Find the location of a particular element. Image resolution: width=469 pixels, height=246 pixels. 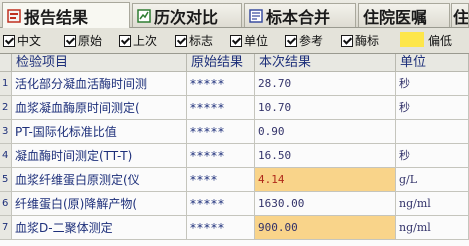

option-label: 单位 is located at coordinates (256, 41).